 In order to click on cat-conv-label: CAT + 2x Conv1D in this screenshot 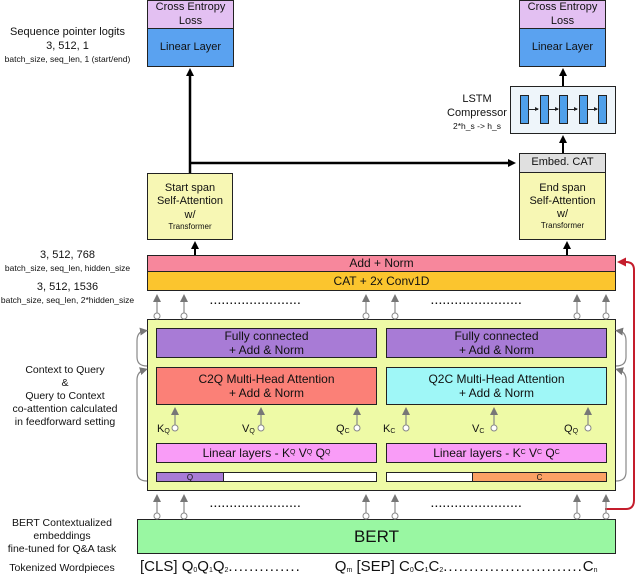, I will do `click(381, 280)`.